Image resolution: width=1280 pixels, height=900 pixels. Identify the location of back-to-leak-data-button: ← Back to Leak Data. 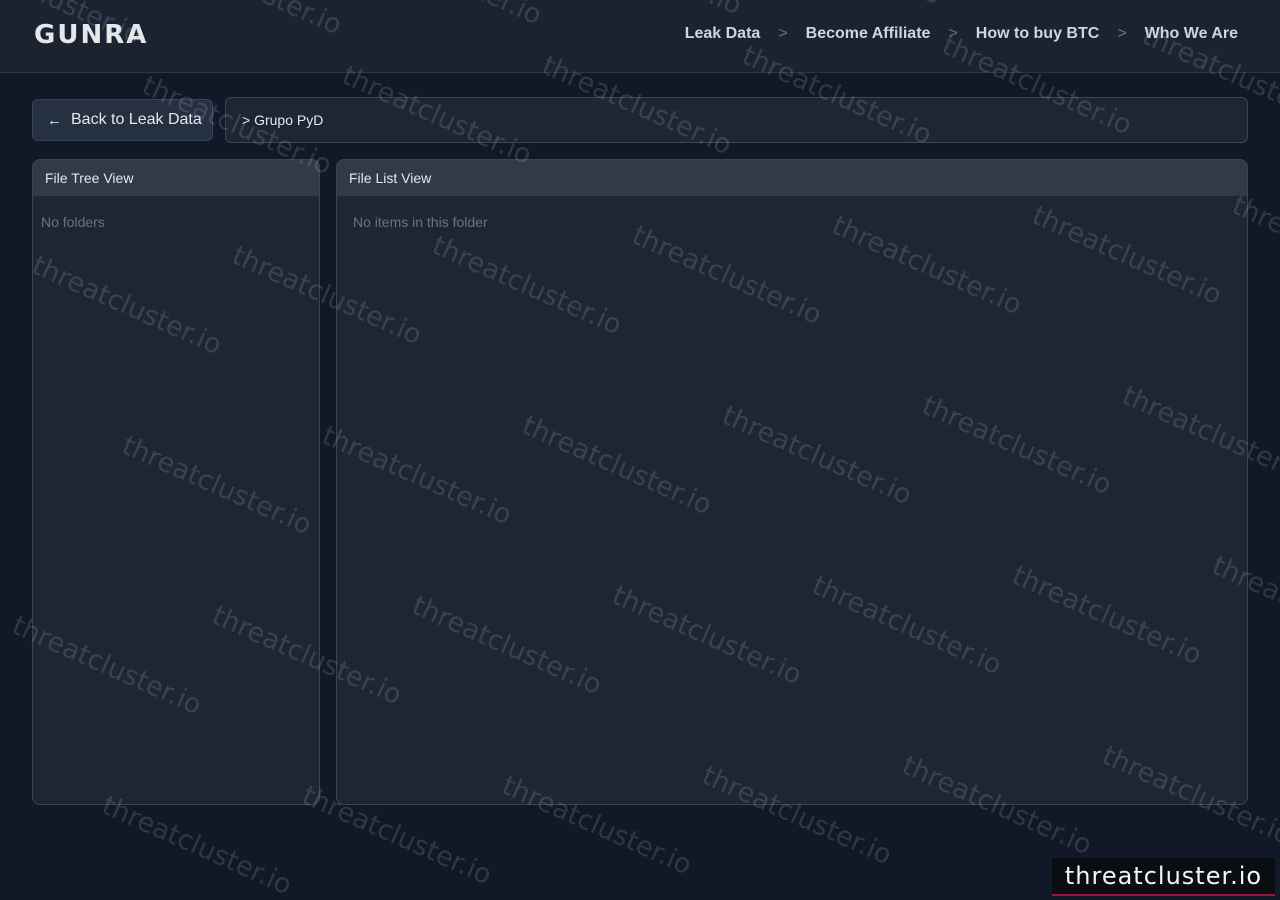
(122, 120).